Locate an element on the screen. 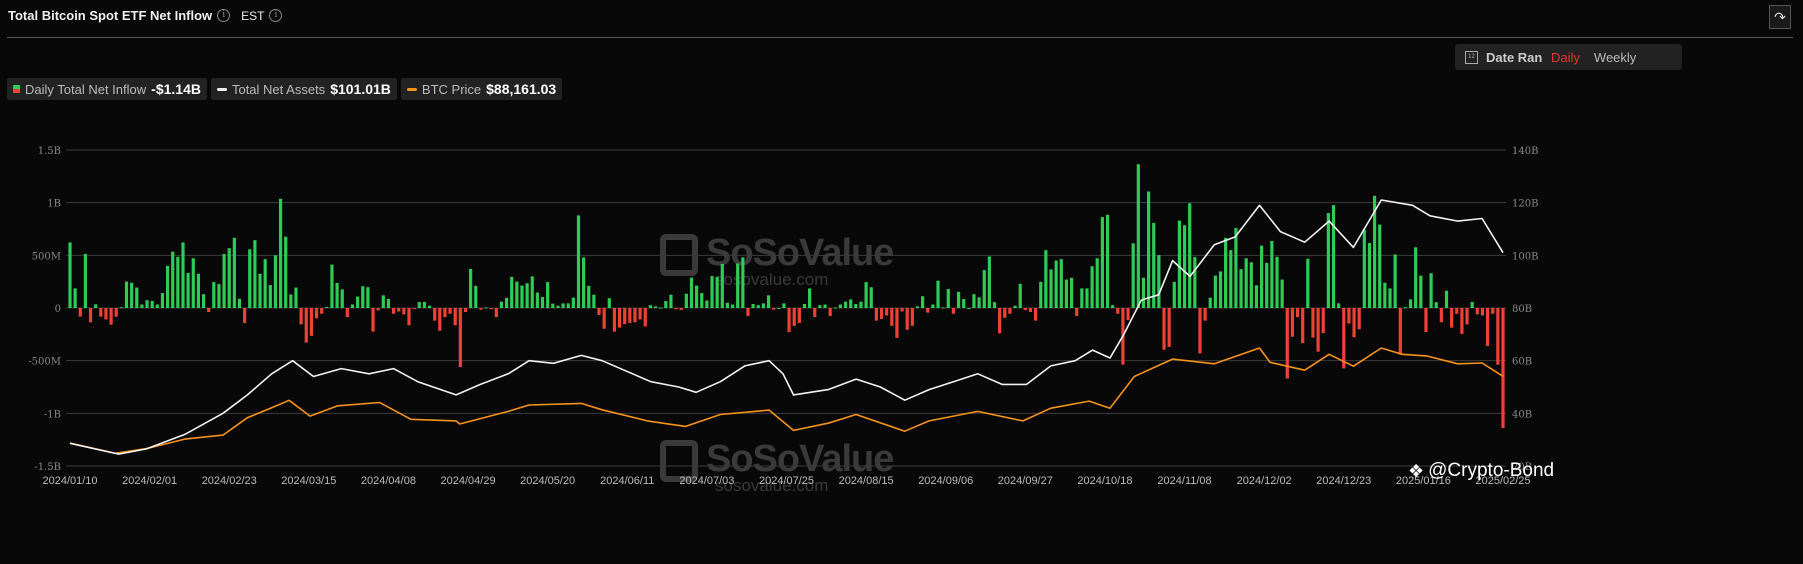  right-axis-tick: 140B is located at coordinates (1525, 151).